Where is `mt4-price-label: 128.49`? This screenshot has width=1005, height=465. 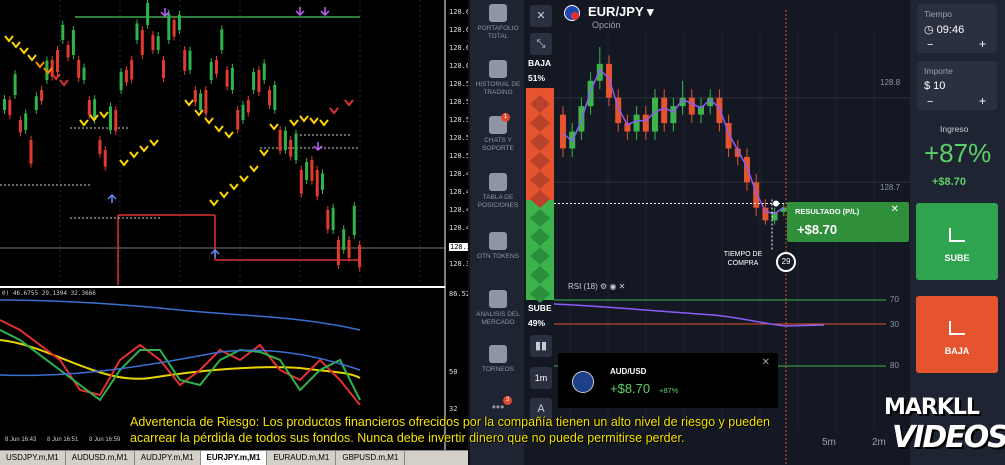
mt4-price-label: 128.49 is located at coordinates (458, 174).